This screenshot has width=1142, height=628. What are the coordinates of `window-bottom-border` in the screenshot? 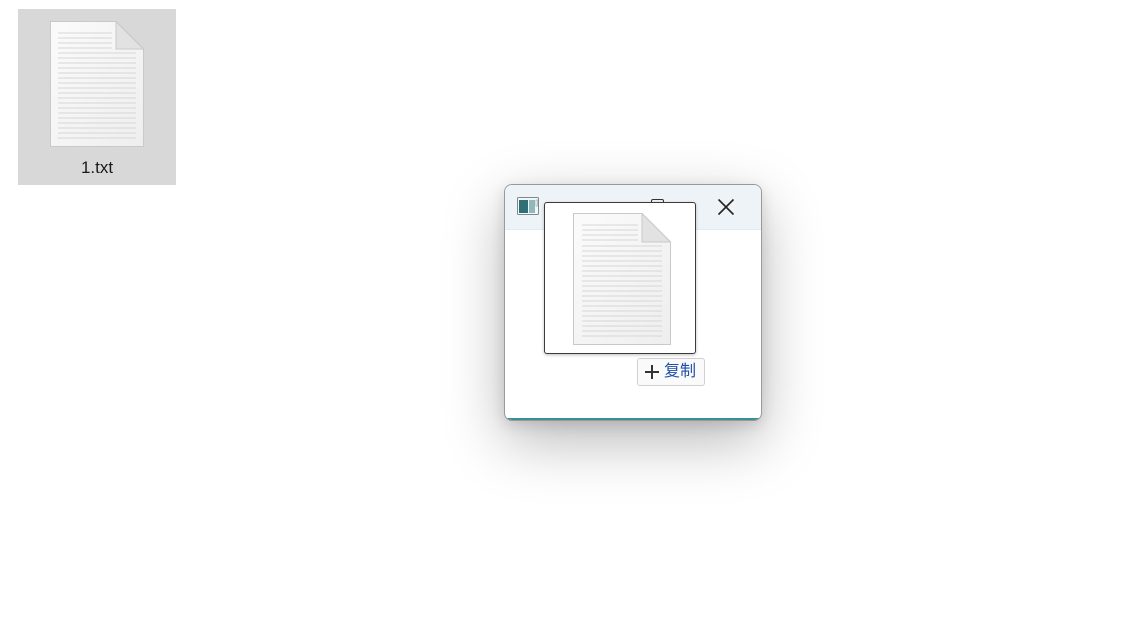 It's located at (633, 419).